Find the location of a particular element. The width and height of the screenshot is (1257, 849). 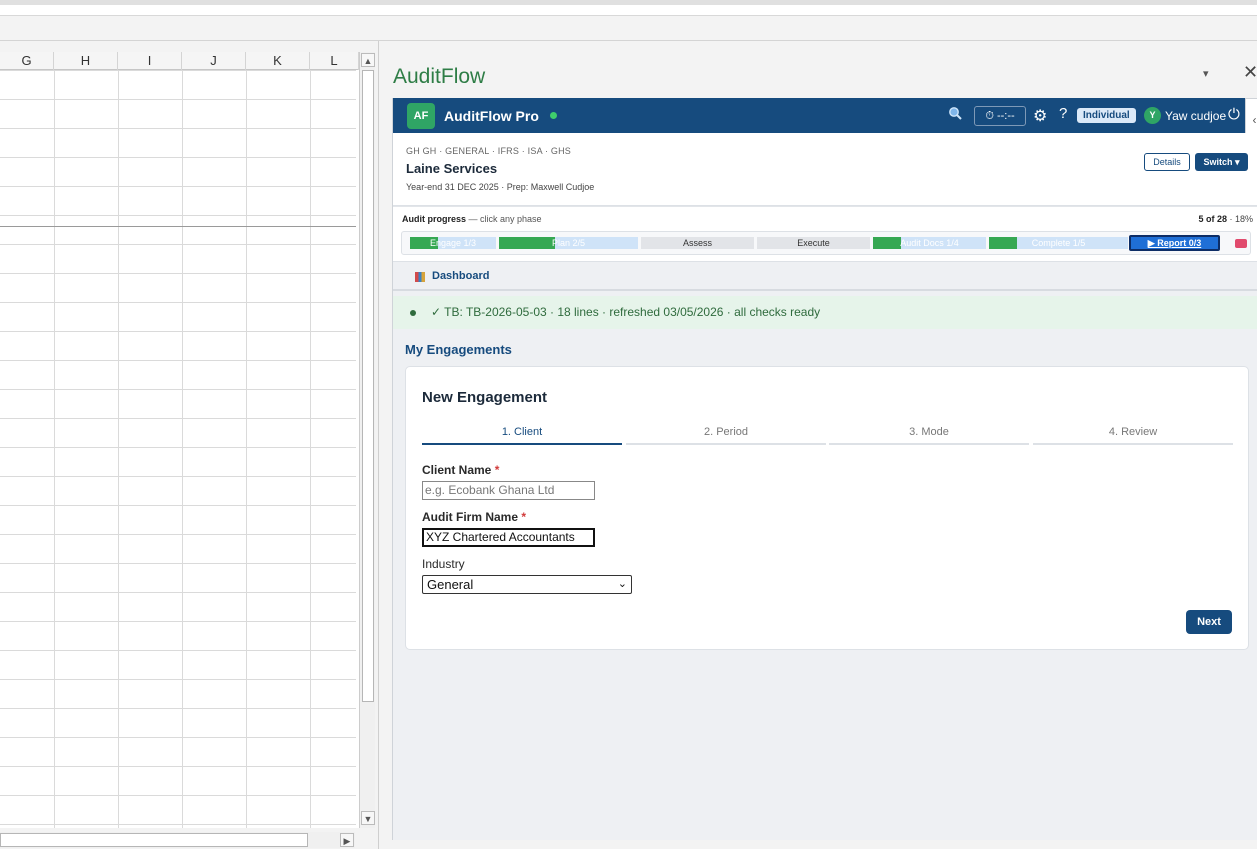

role-badge: Individual is located at coordinates (1106, 115).